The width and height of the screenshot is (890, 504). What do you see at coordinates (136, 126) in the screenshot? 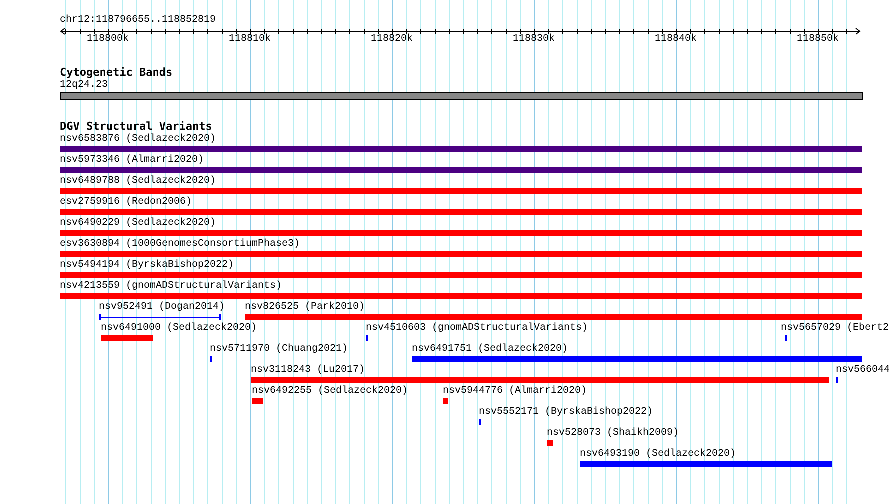
I see `track-title: DGV Structural Variants` at bounding box center [136, 126].